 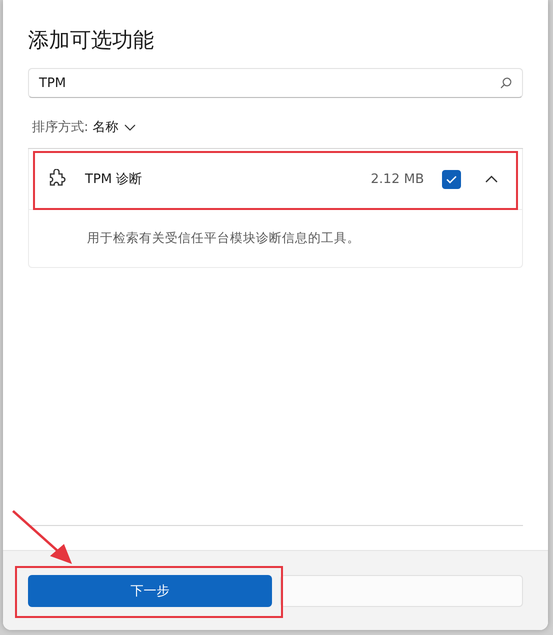 I want to click on chevron-down-icon, so click(x=130, y=127).